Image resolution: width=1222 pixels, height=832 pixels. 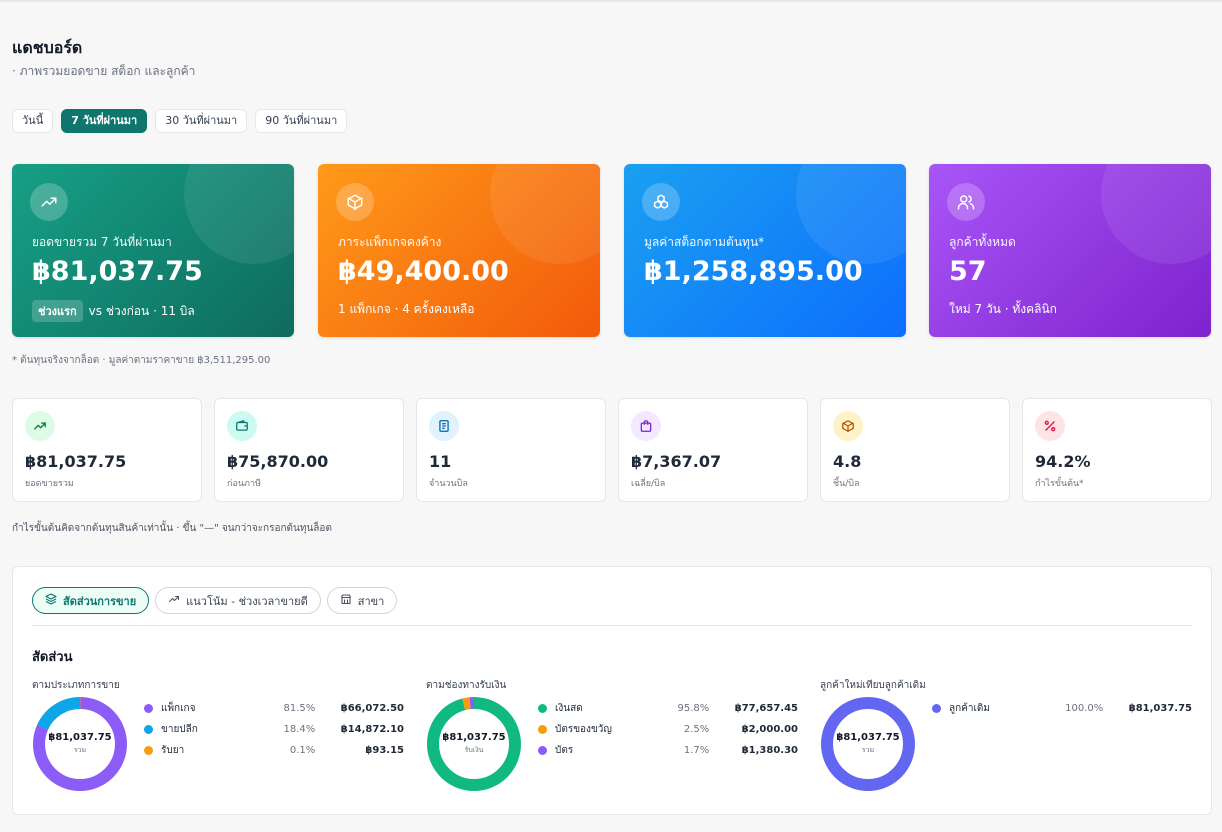 What do you see at coordinates (676, 461) in the screenshot?
I see `stat-value: ฿7,367.07` at bounding box center [676, 461].